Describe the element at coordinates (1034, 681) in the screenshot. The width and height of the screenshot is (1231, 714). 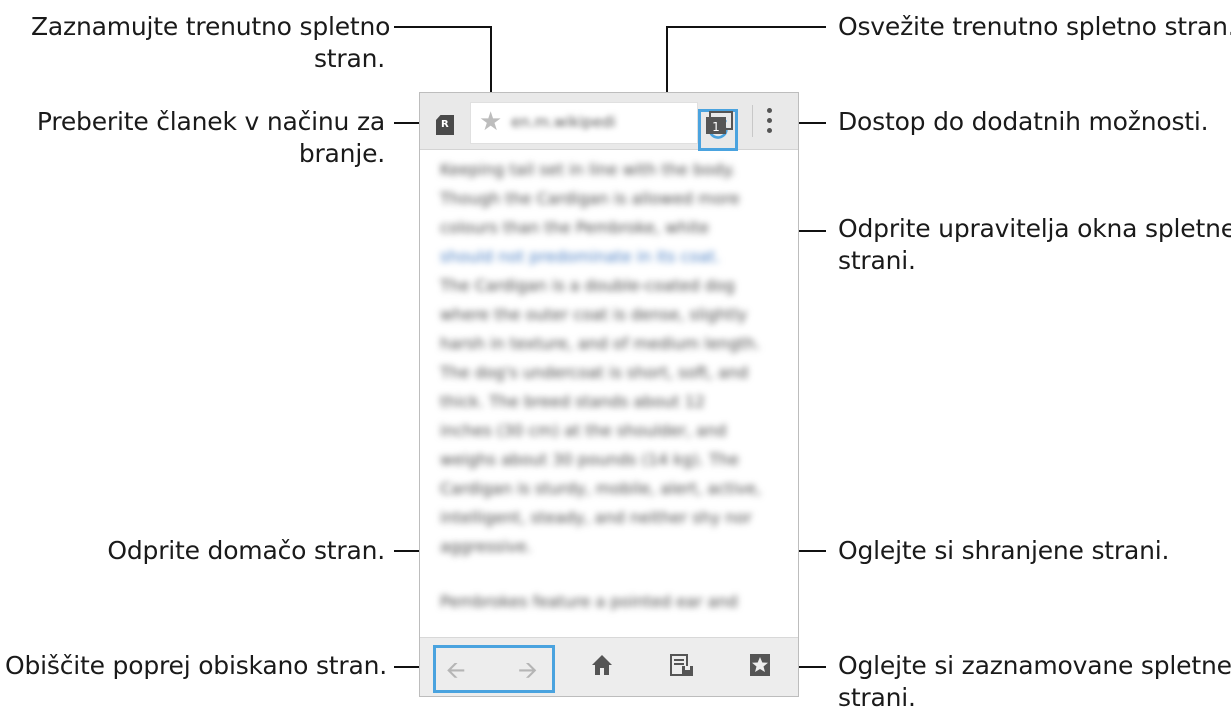
I see `callout-bookmarks: Oglejte si zaznamovane spletne strani.` at that location.